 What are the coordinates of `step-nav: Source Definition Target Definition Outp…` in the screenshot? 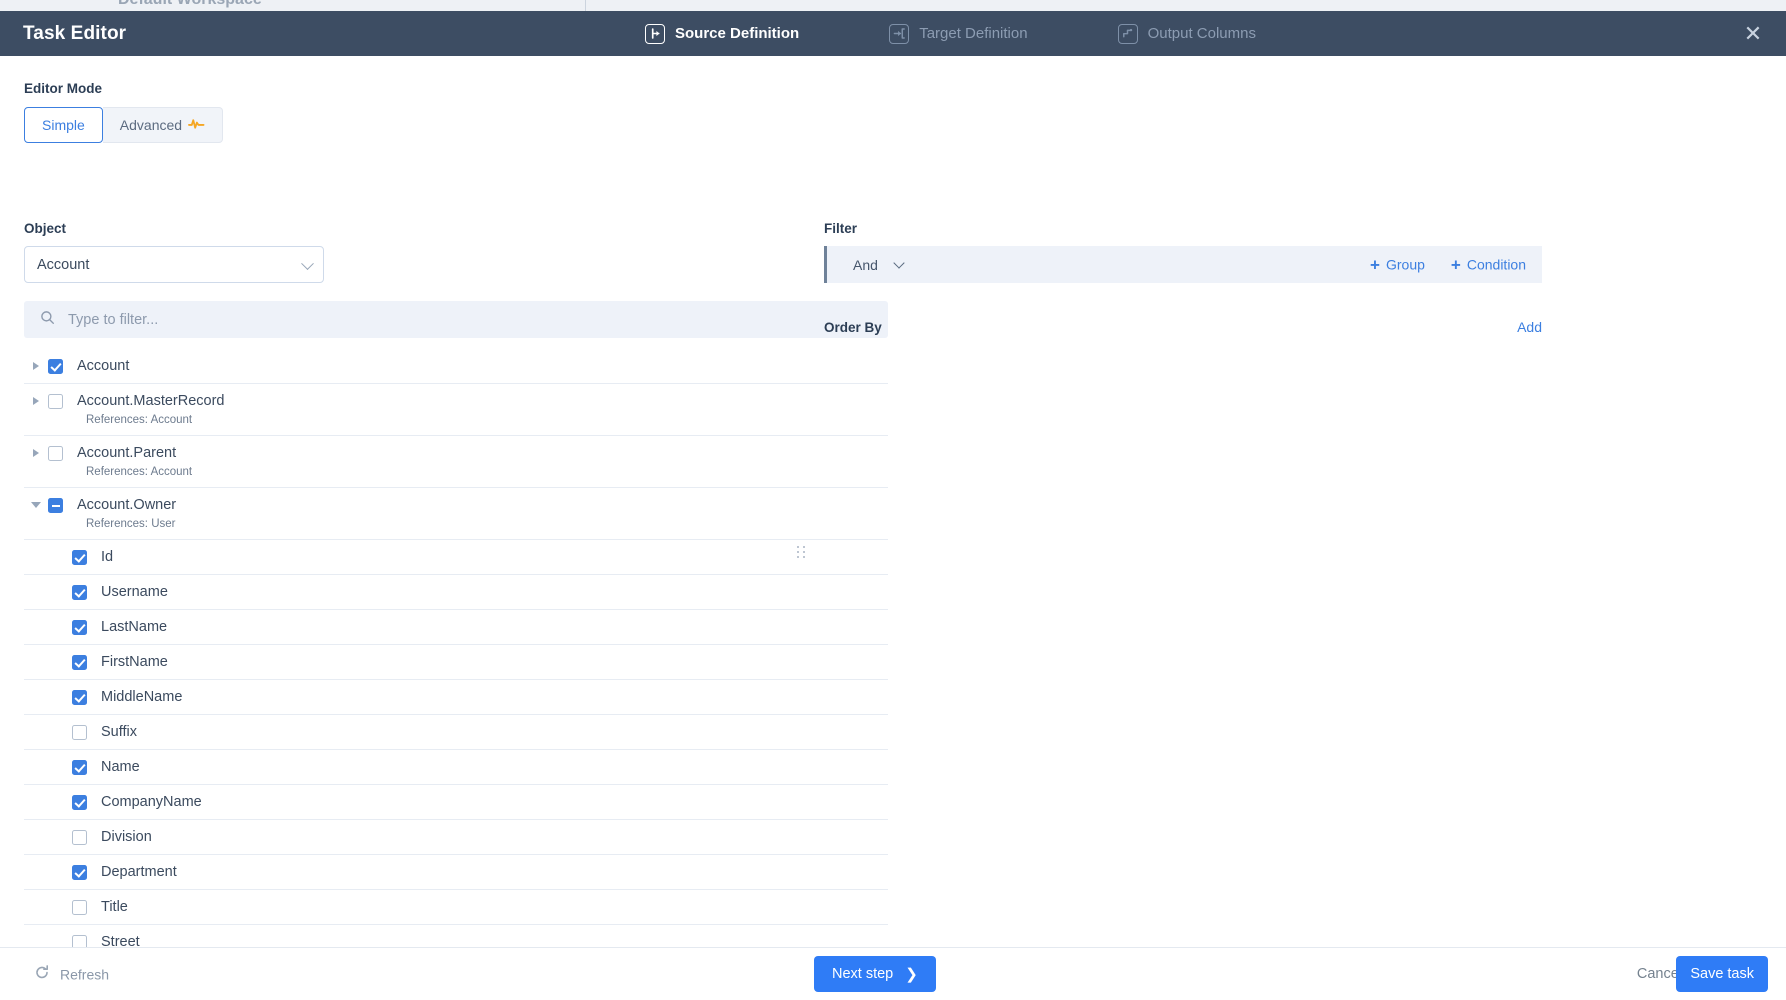 It's located at (950, 33).